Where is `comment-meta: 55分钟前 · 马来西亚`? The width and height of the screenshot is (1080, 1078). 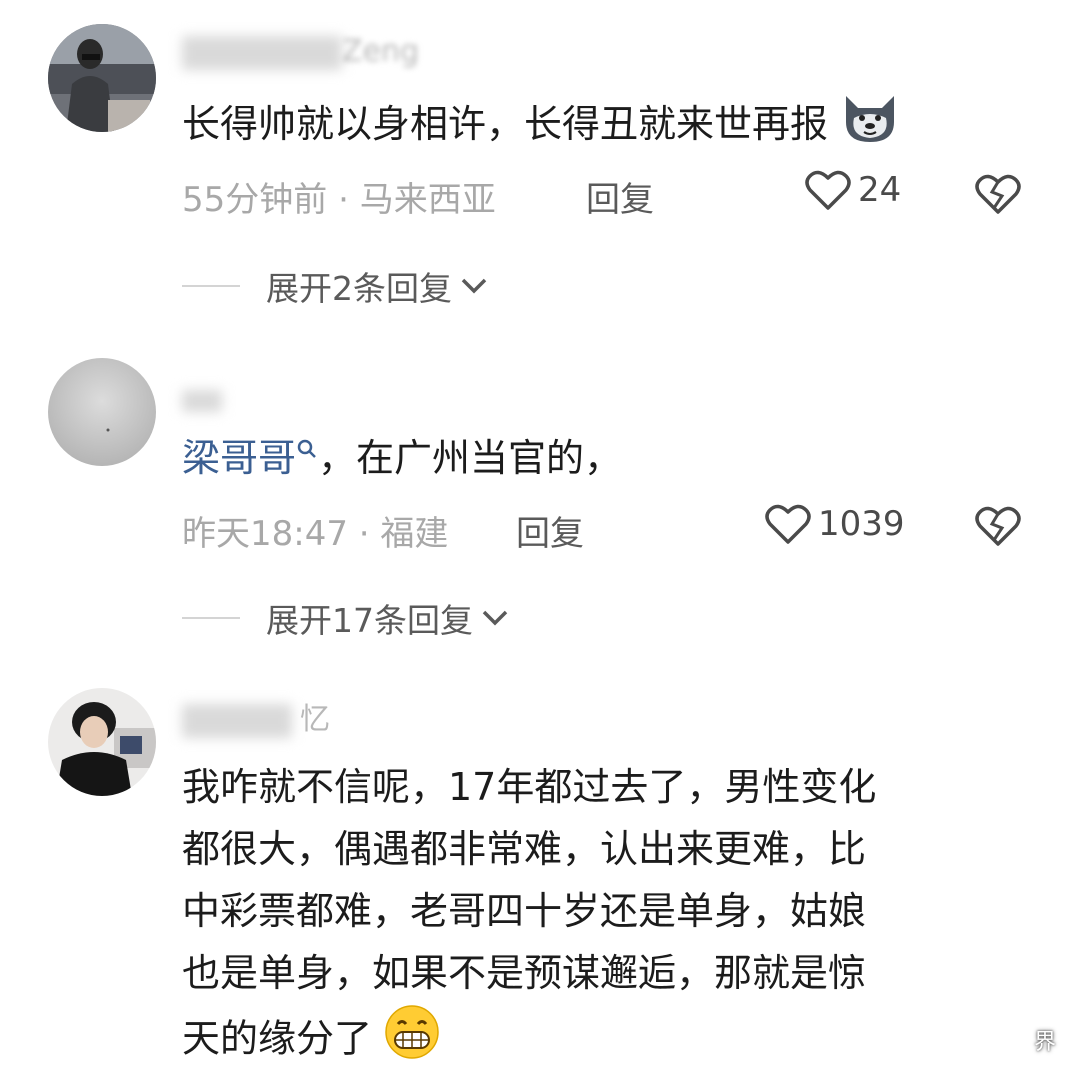
comment-meta: 55分钟前 · 马来西亚 is located at coordinates (339, 196).